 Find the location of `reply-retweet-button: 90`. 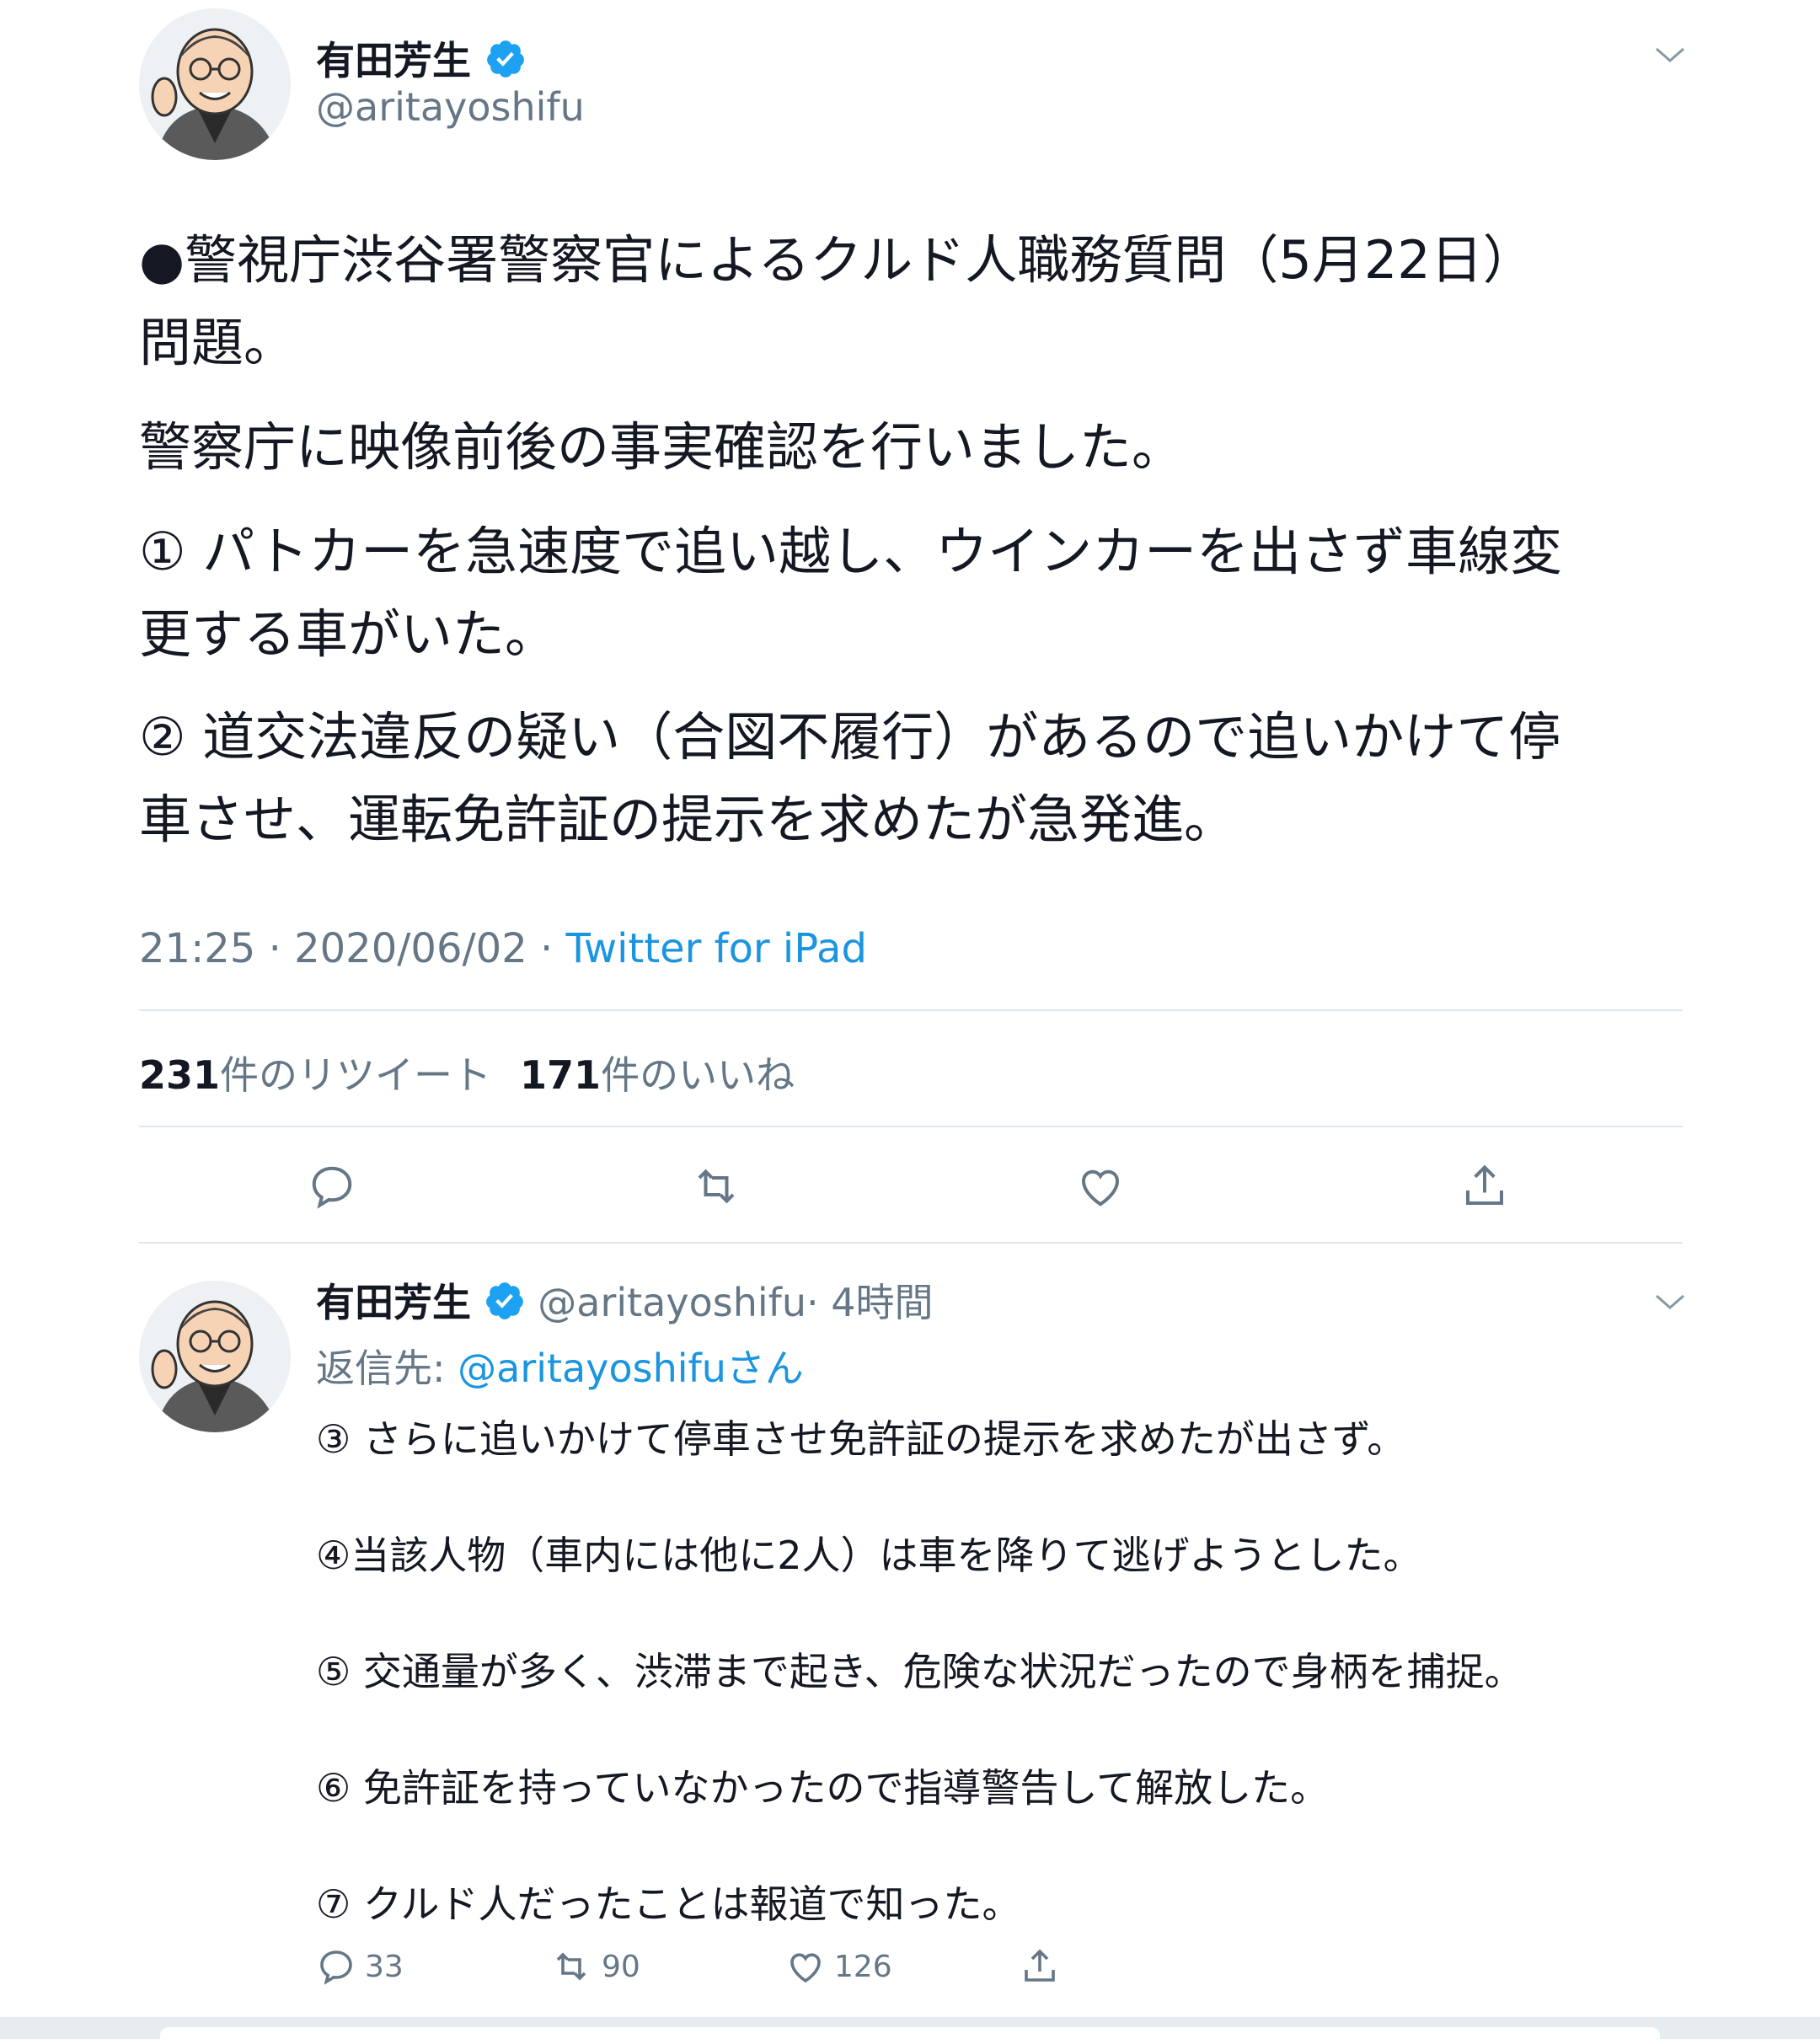

reply-retweet-button: 90 is located at coordinates (594, 1967).